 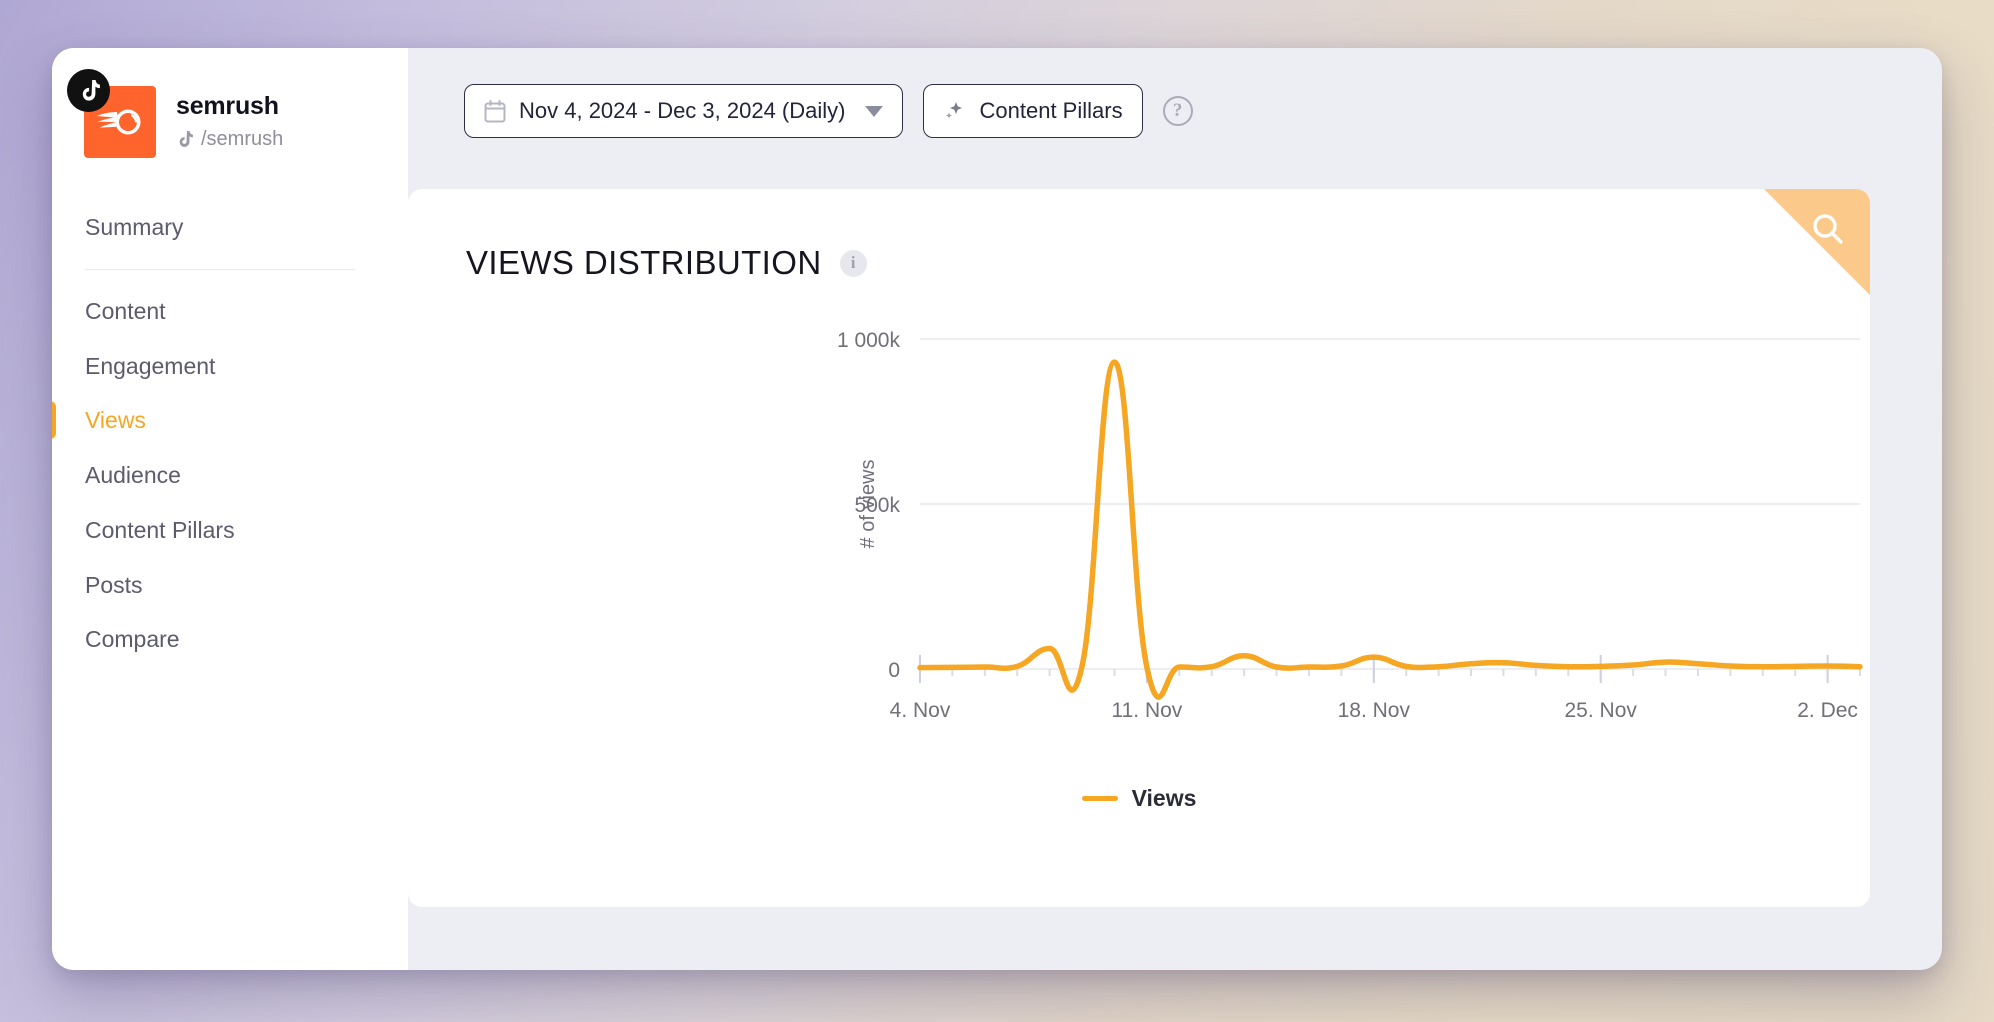 I want to click on sidebar-item-label: Engagement, so click(x=150, y=365).